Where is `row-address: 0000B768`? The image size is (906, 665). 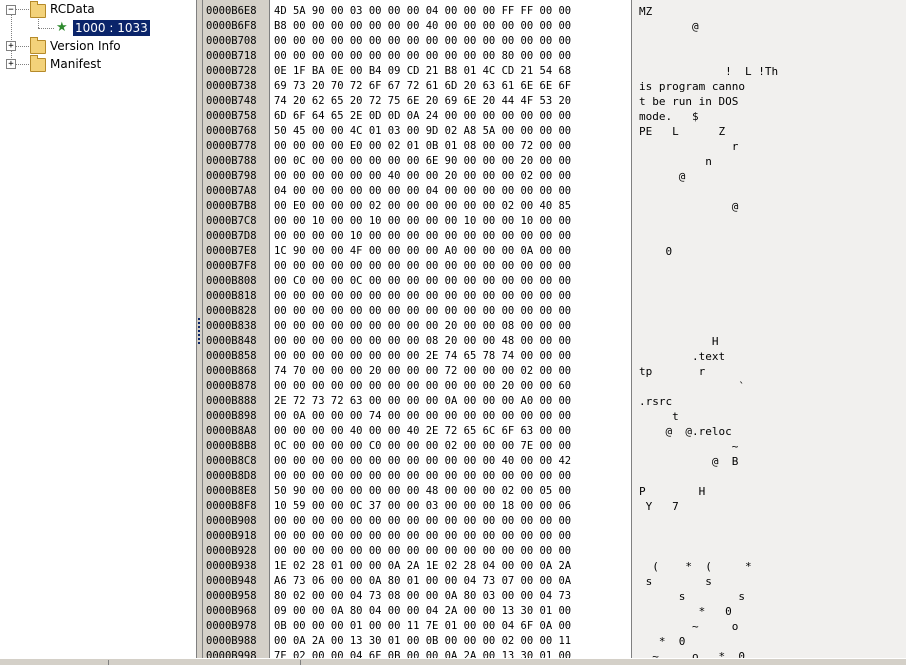
row-address: 0000B768 is located at coordinates (231, 131).